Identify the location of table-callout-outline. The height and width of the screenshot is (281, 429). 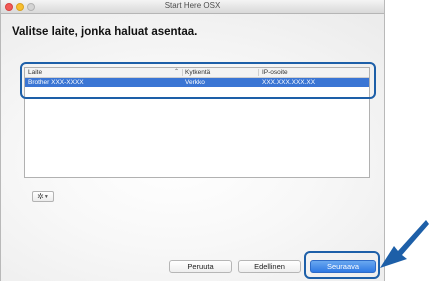
(198, 80).